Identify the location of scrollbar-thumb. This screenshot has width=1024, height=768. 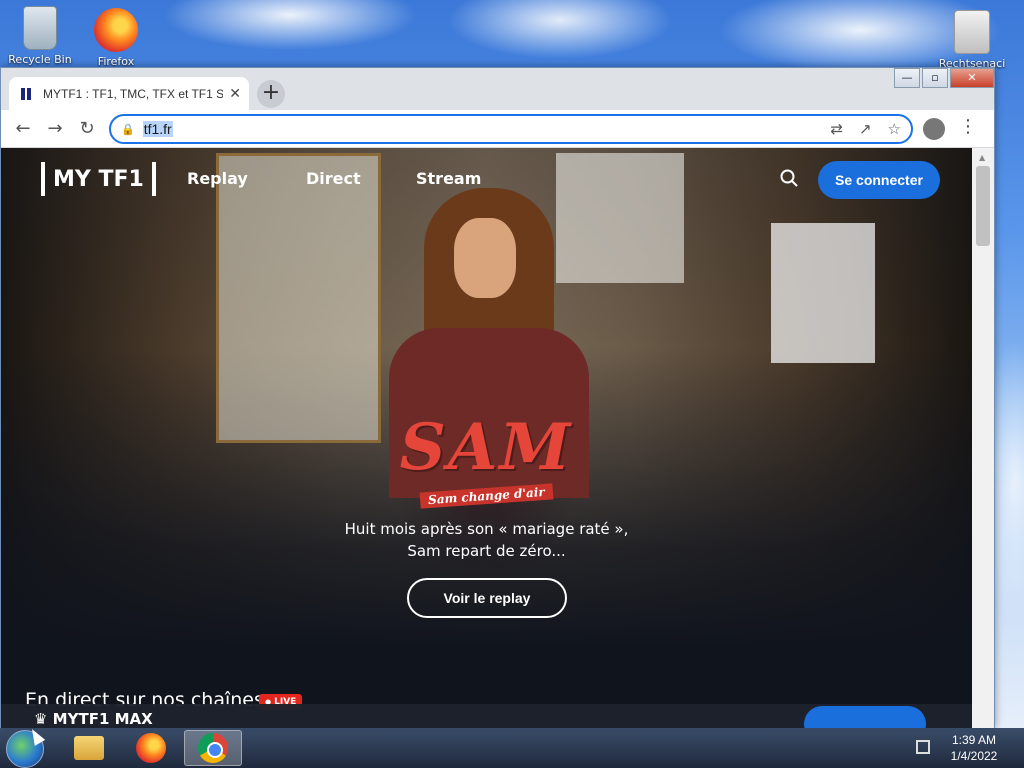
(983, 206).